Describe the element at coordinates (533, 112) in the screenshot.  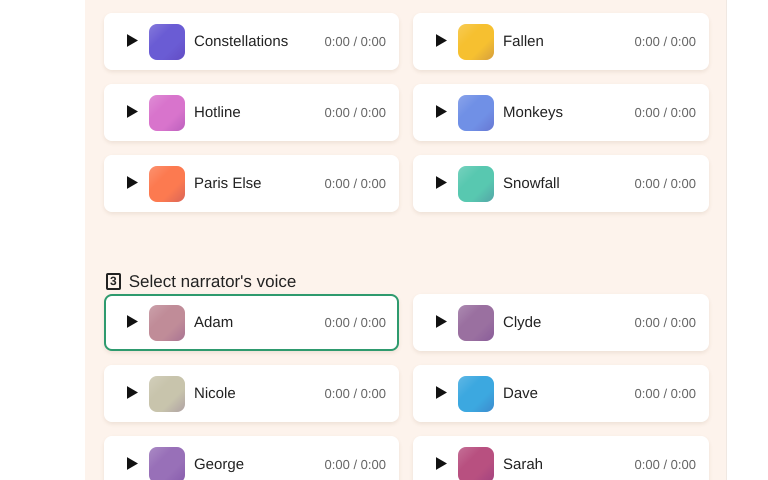
I see `track-name: Monkeys` at that location.